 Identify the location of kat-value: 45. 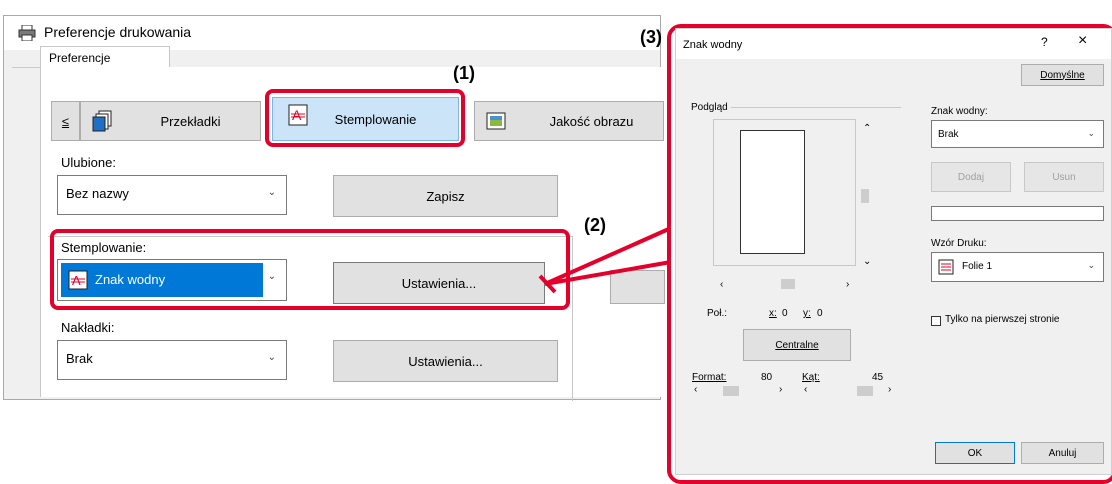
(878, 377).